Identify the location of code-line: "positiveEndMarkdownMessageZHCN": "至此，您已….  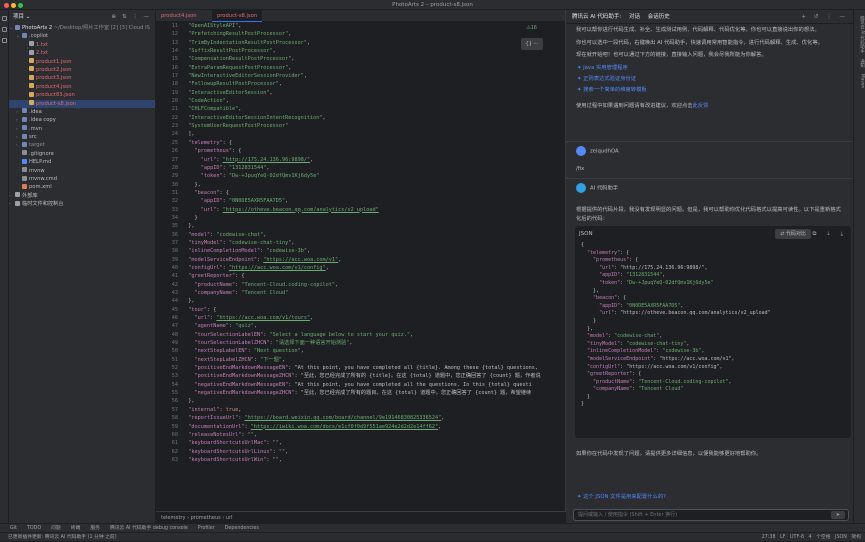
(372, 376).